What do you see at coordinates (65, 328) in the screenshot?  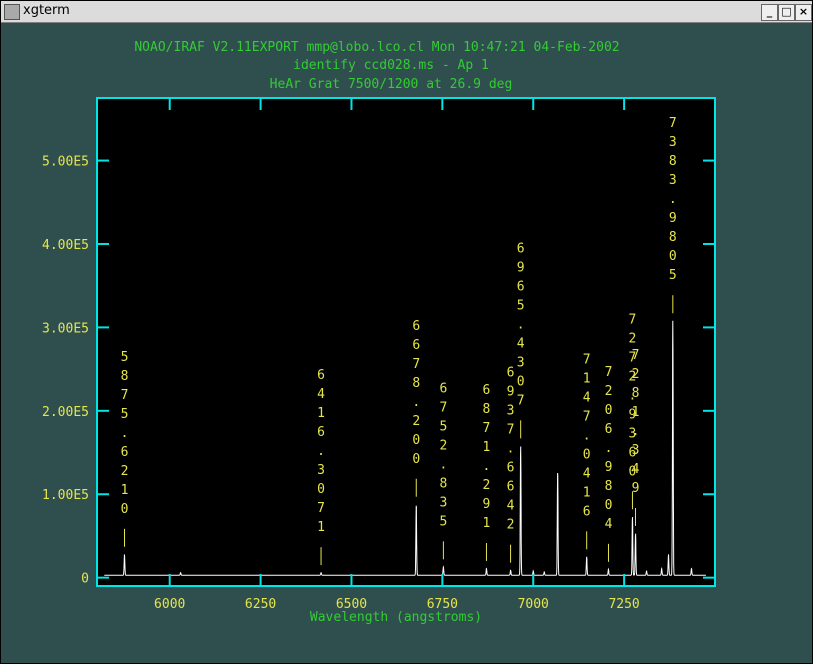 I see `y-tick-label: 3.00E5` at bounding box center [65, 328].